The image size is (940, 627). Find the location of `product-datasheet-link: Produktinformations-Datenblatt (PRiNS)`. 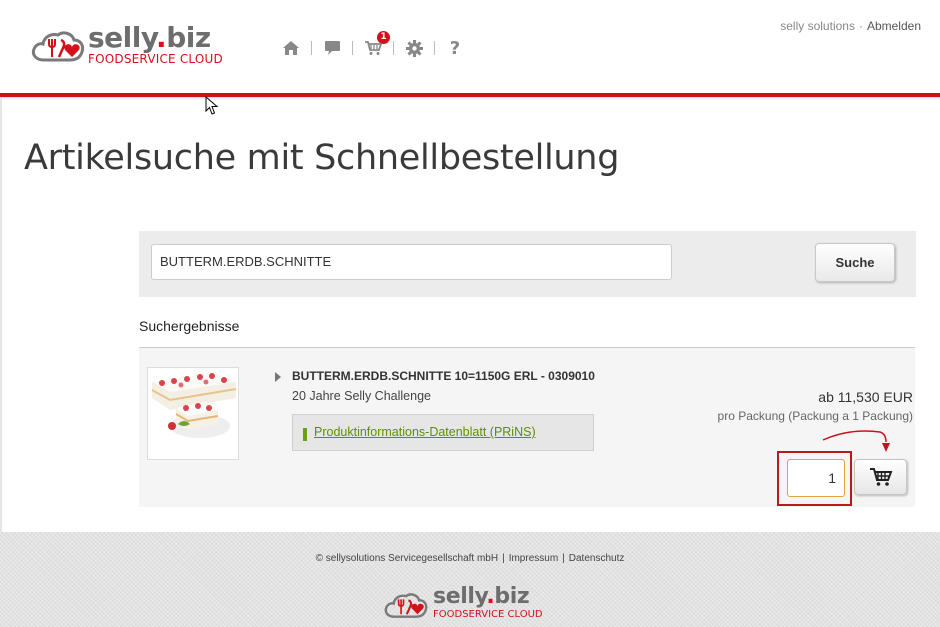

product-datasheet-link: Produktinformations-Datenblatt (PRiNS) is located at coordinates (425, 432).